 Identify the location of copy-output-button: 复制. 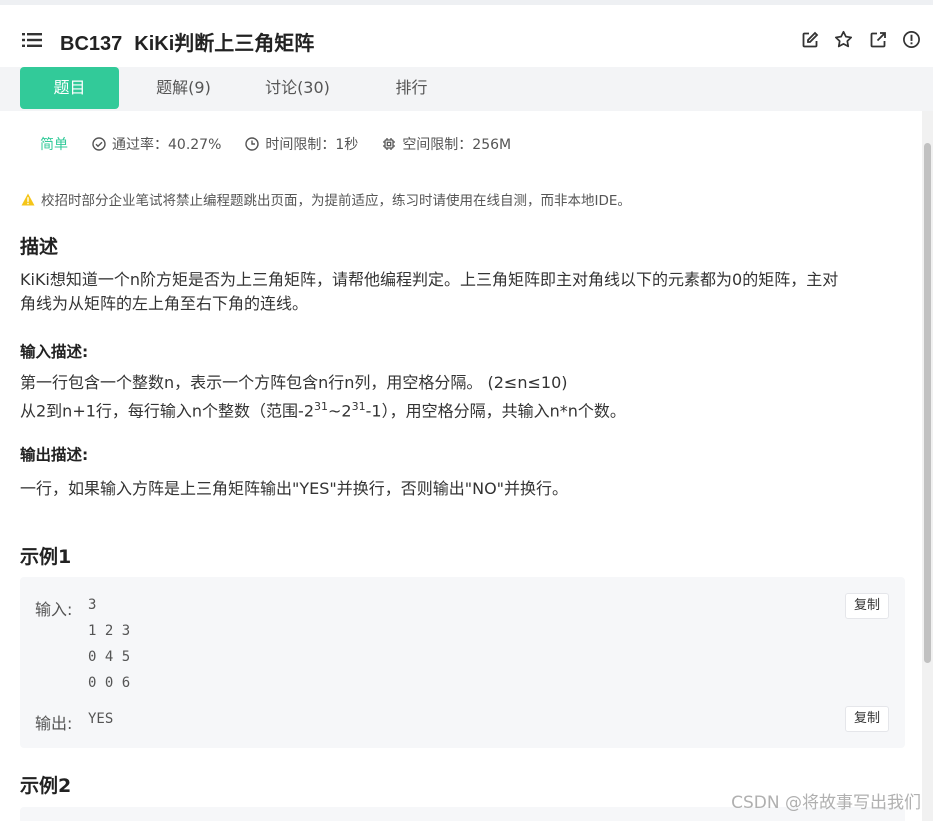
(867, 719).